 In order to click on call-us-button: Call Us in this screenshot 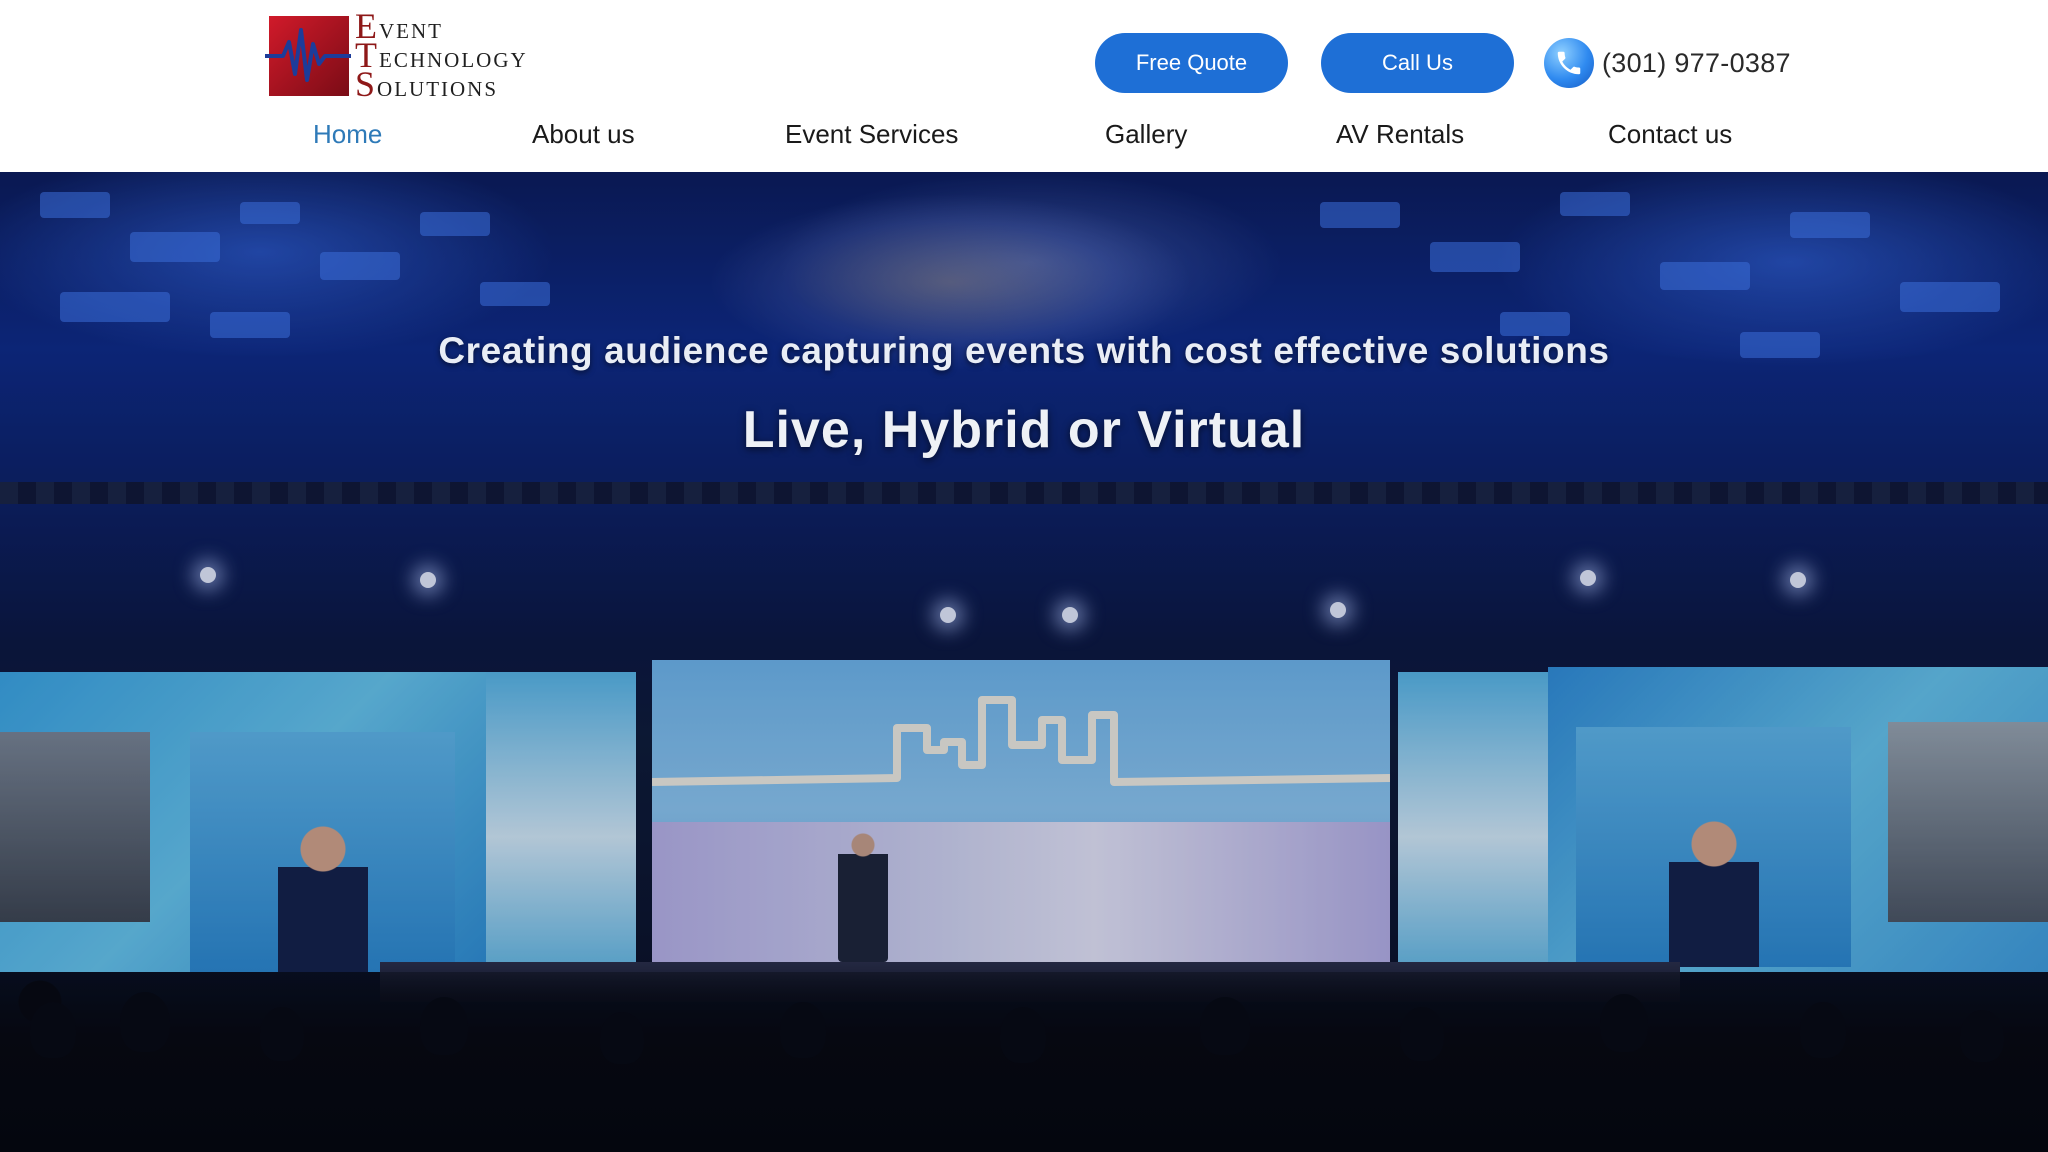, I will do `click(1417, 63)`.